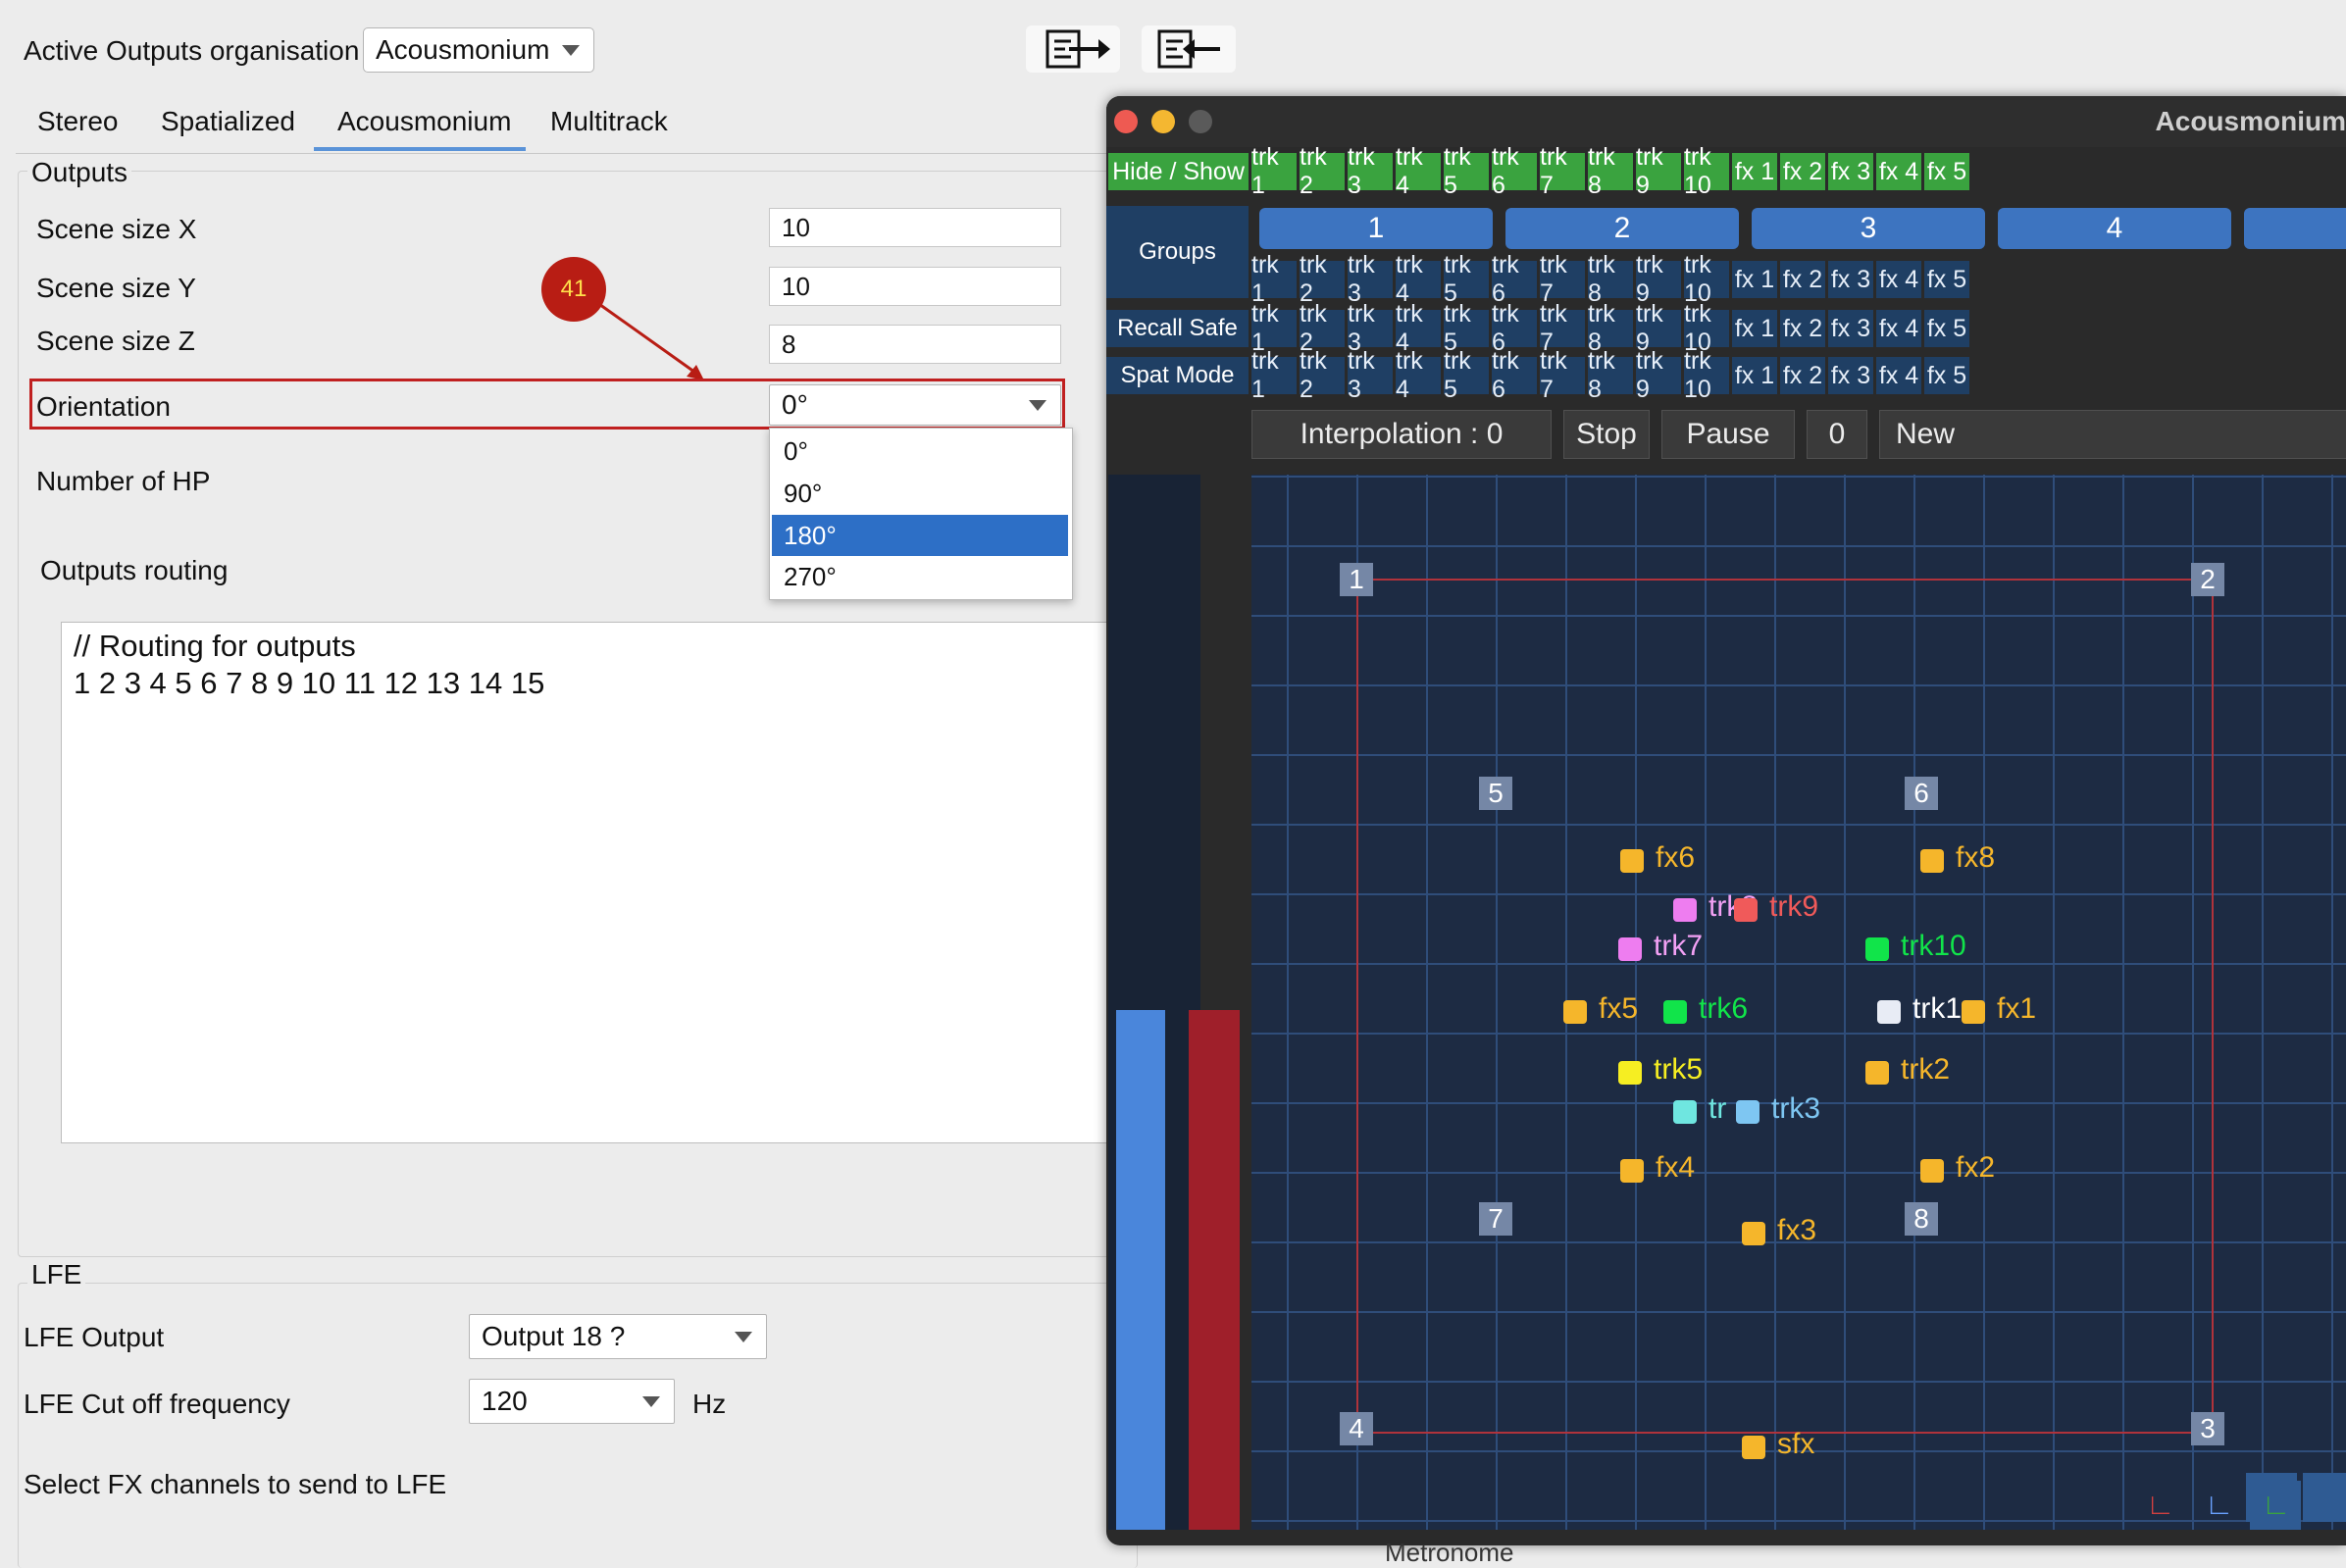  What do you see at coordinates (803, 494) in the screenshot?
I see `orientation-option-90: 90°` at bounding box center [803, 494].